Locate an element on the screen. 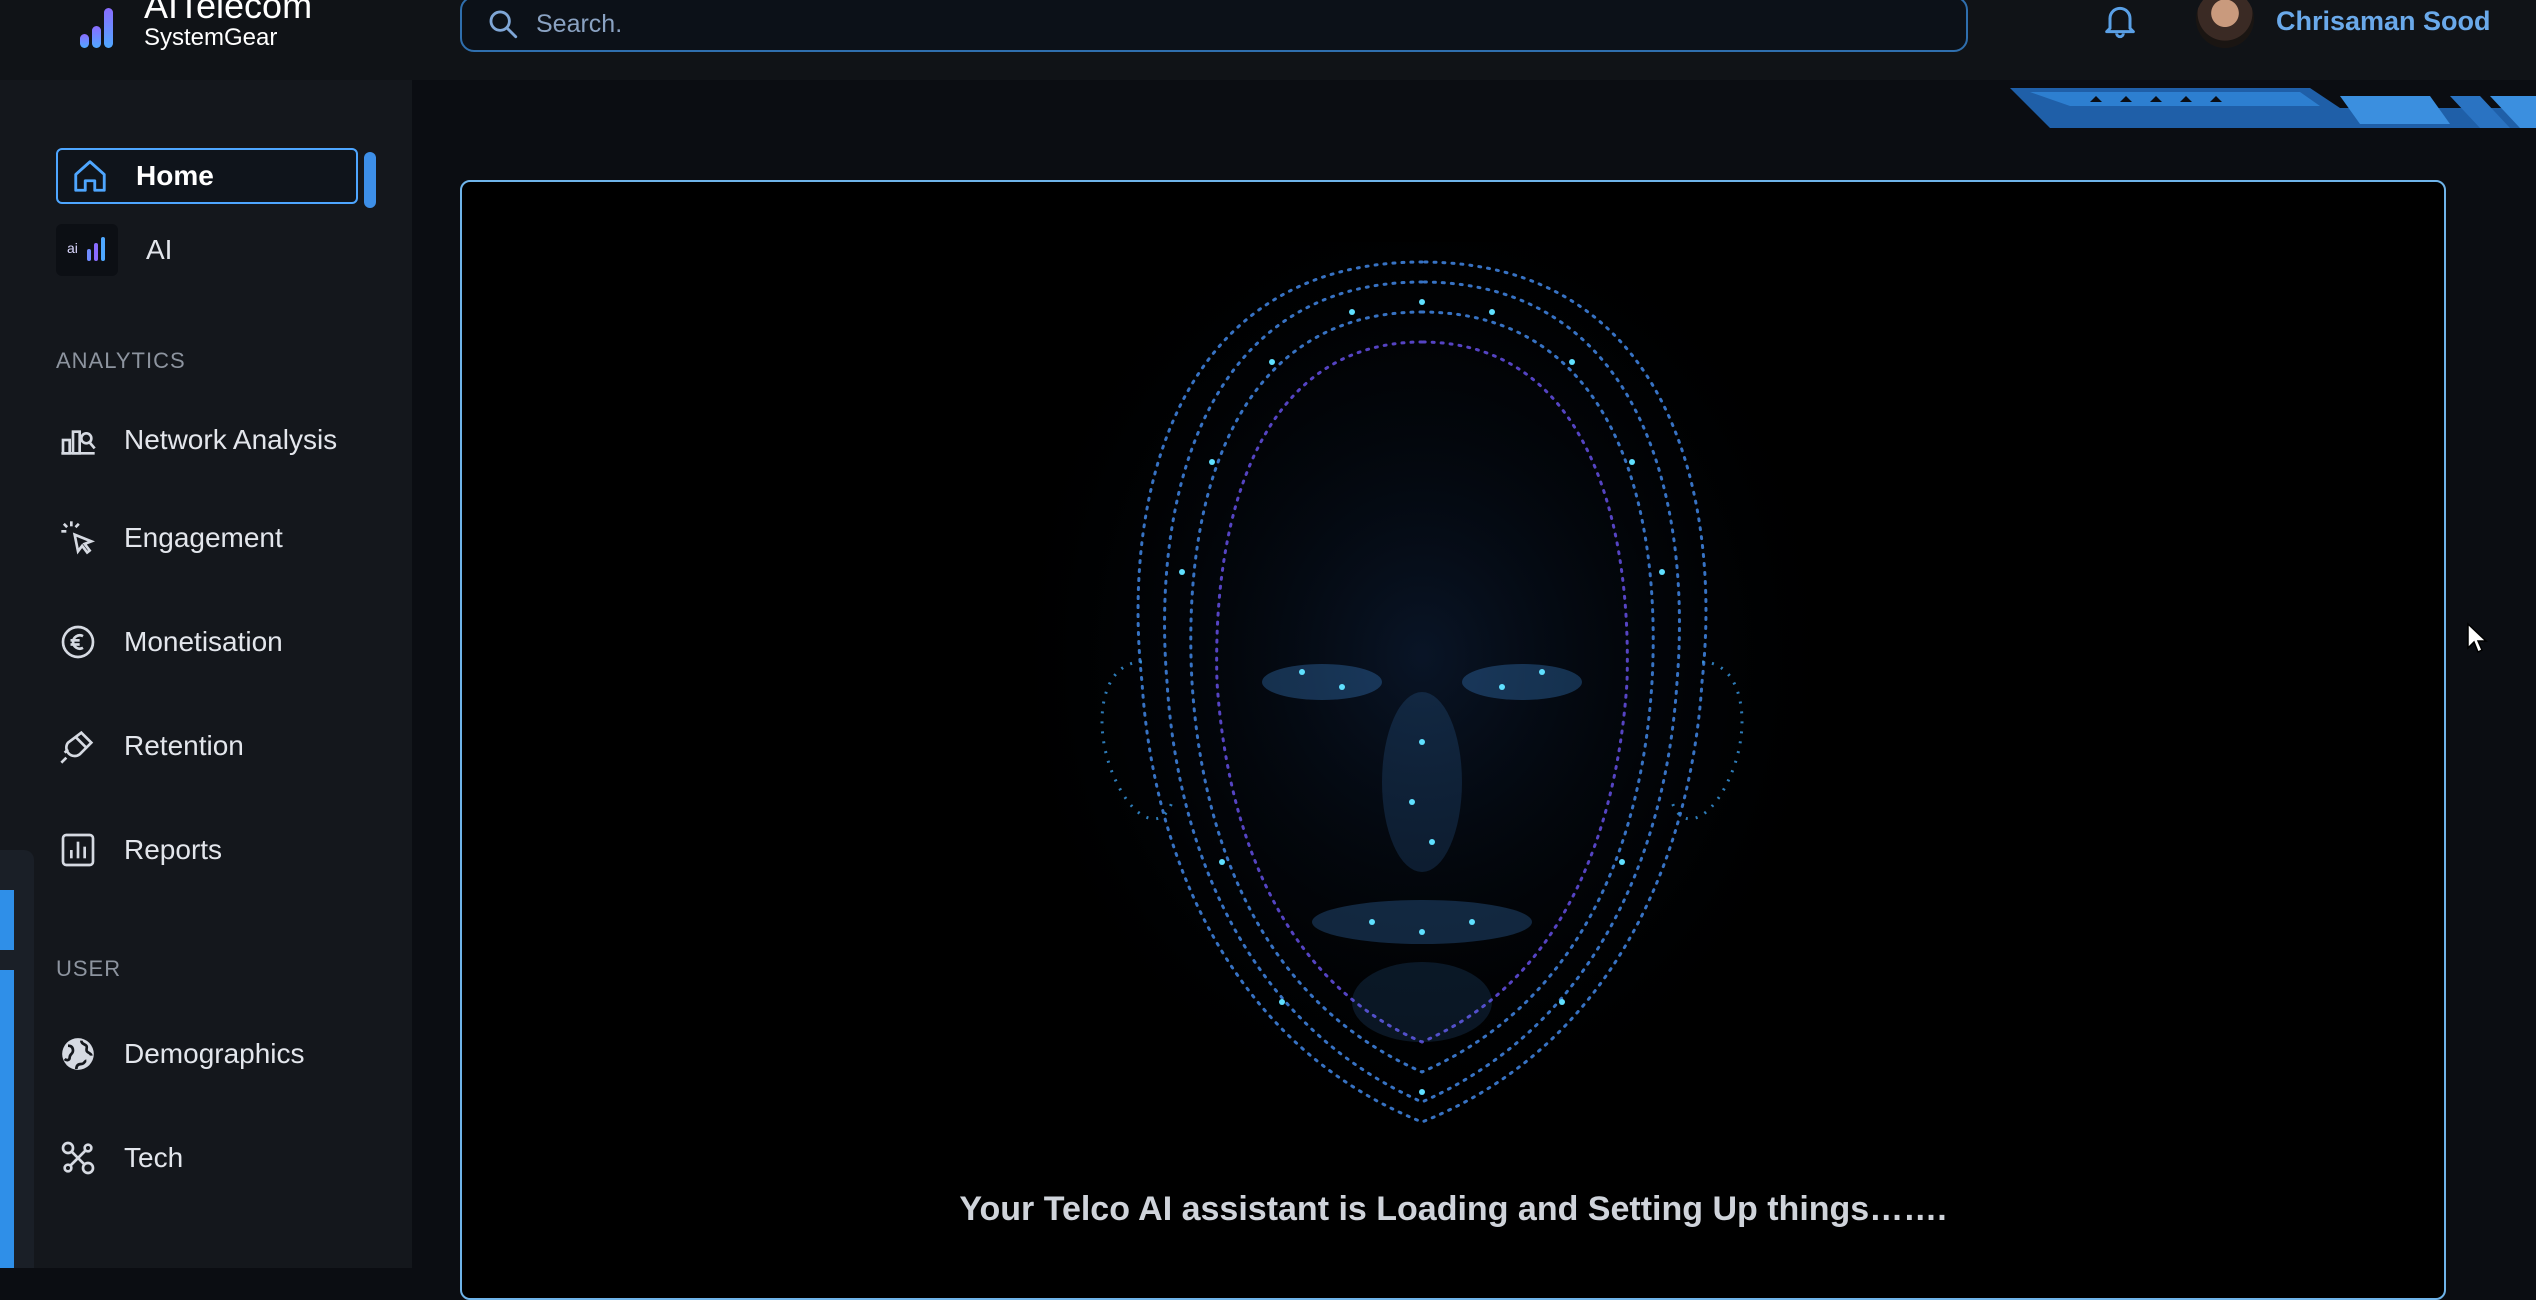 The image size is (2536, 1300). search-box is located at coordinates (1214, 26).